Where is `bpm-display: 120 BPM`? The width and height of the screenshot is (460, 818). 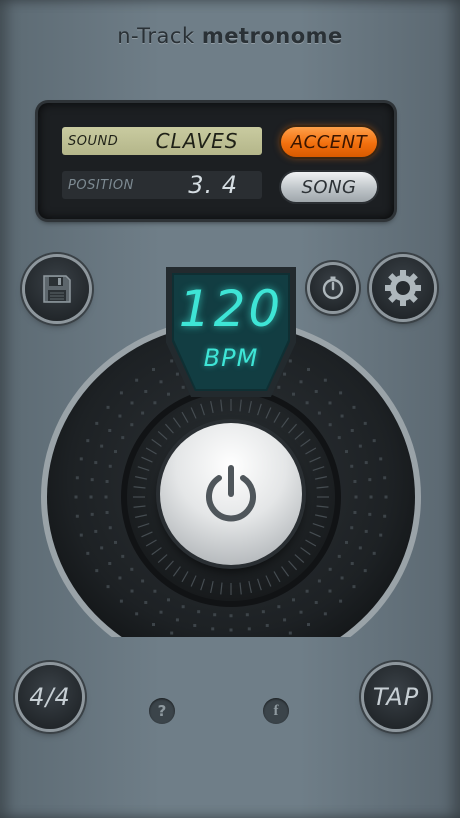 bpm-display: 120 BPM is located at coordinates (231, 333).